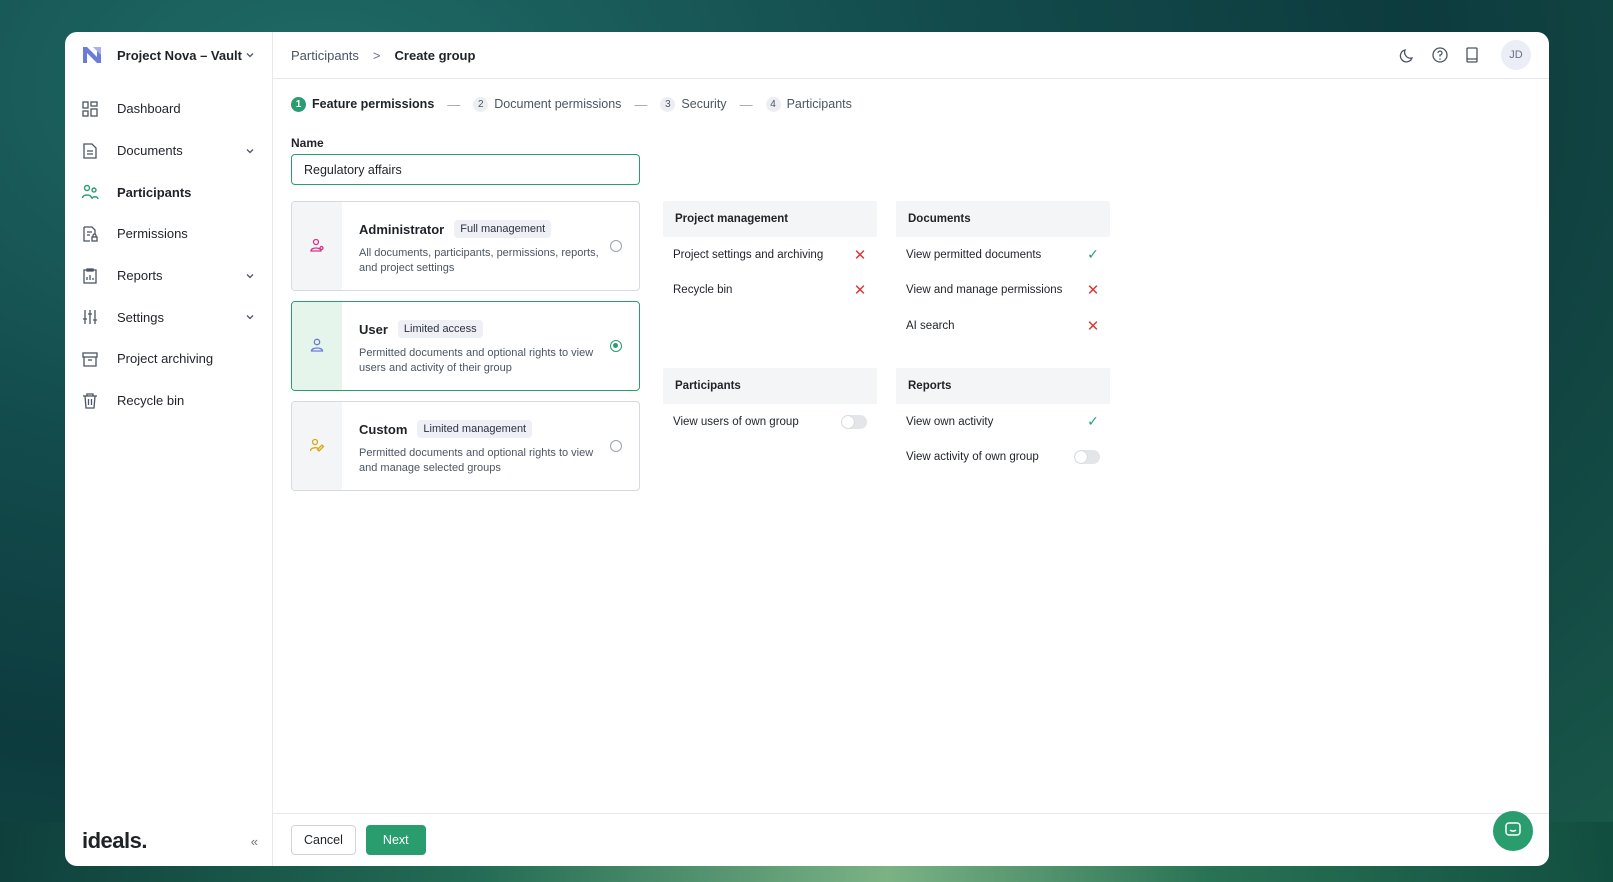  Describe the element at coordinates (90, 109) in the screenshot. I see `dashboard-icon` at that location.